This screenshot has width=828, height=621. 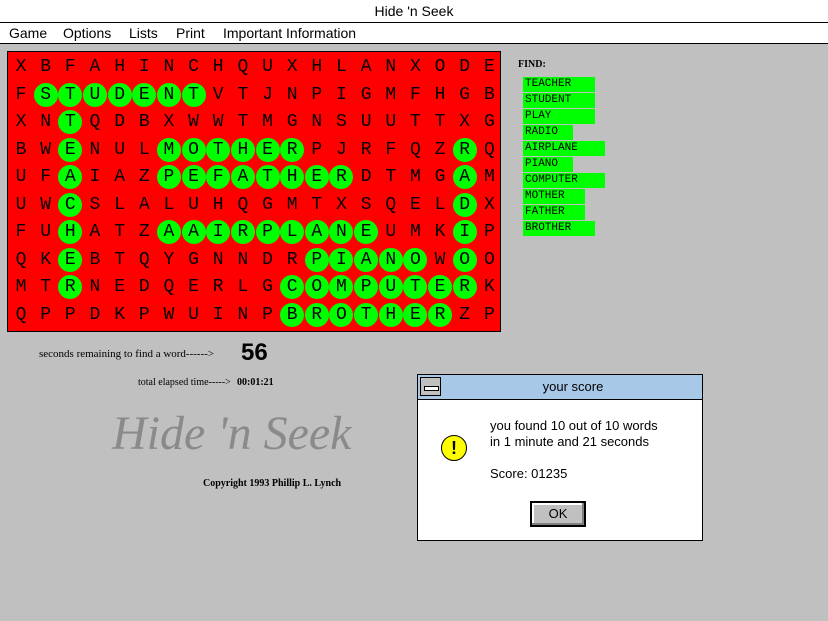 What do you see at coordinates (143, 33) in the screenshot?
I see `menu-lists: Lists` at bounding box center [143, 33].